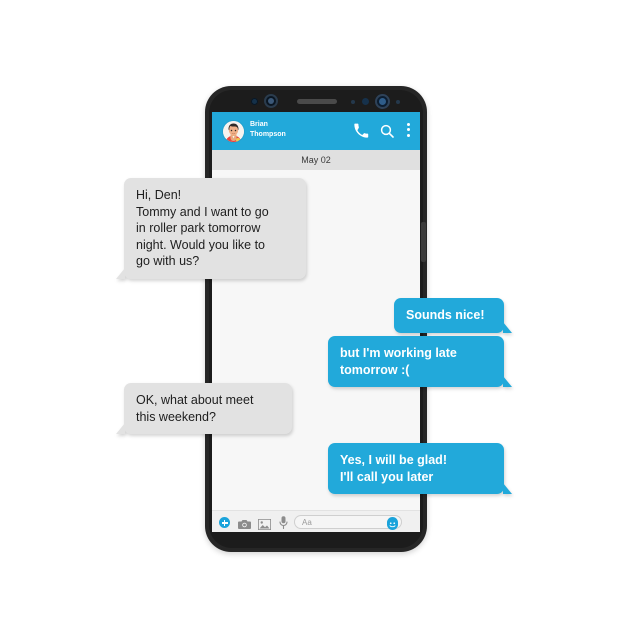  What do you see at coordinates (317, 101) in the screenshot?
I see `earpiece-speaker` at bounding box center [317, 101].